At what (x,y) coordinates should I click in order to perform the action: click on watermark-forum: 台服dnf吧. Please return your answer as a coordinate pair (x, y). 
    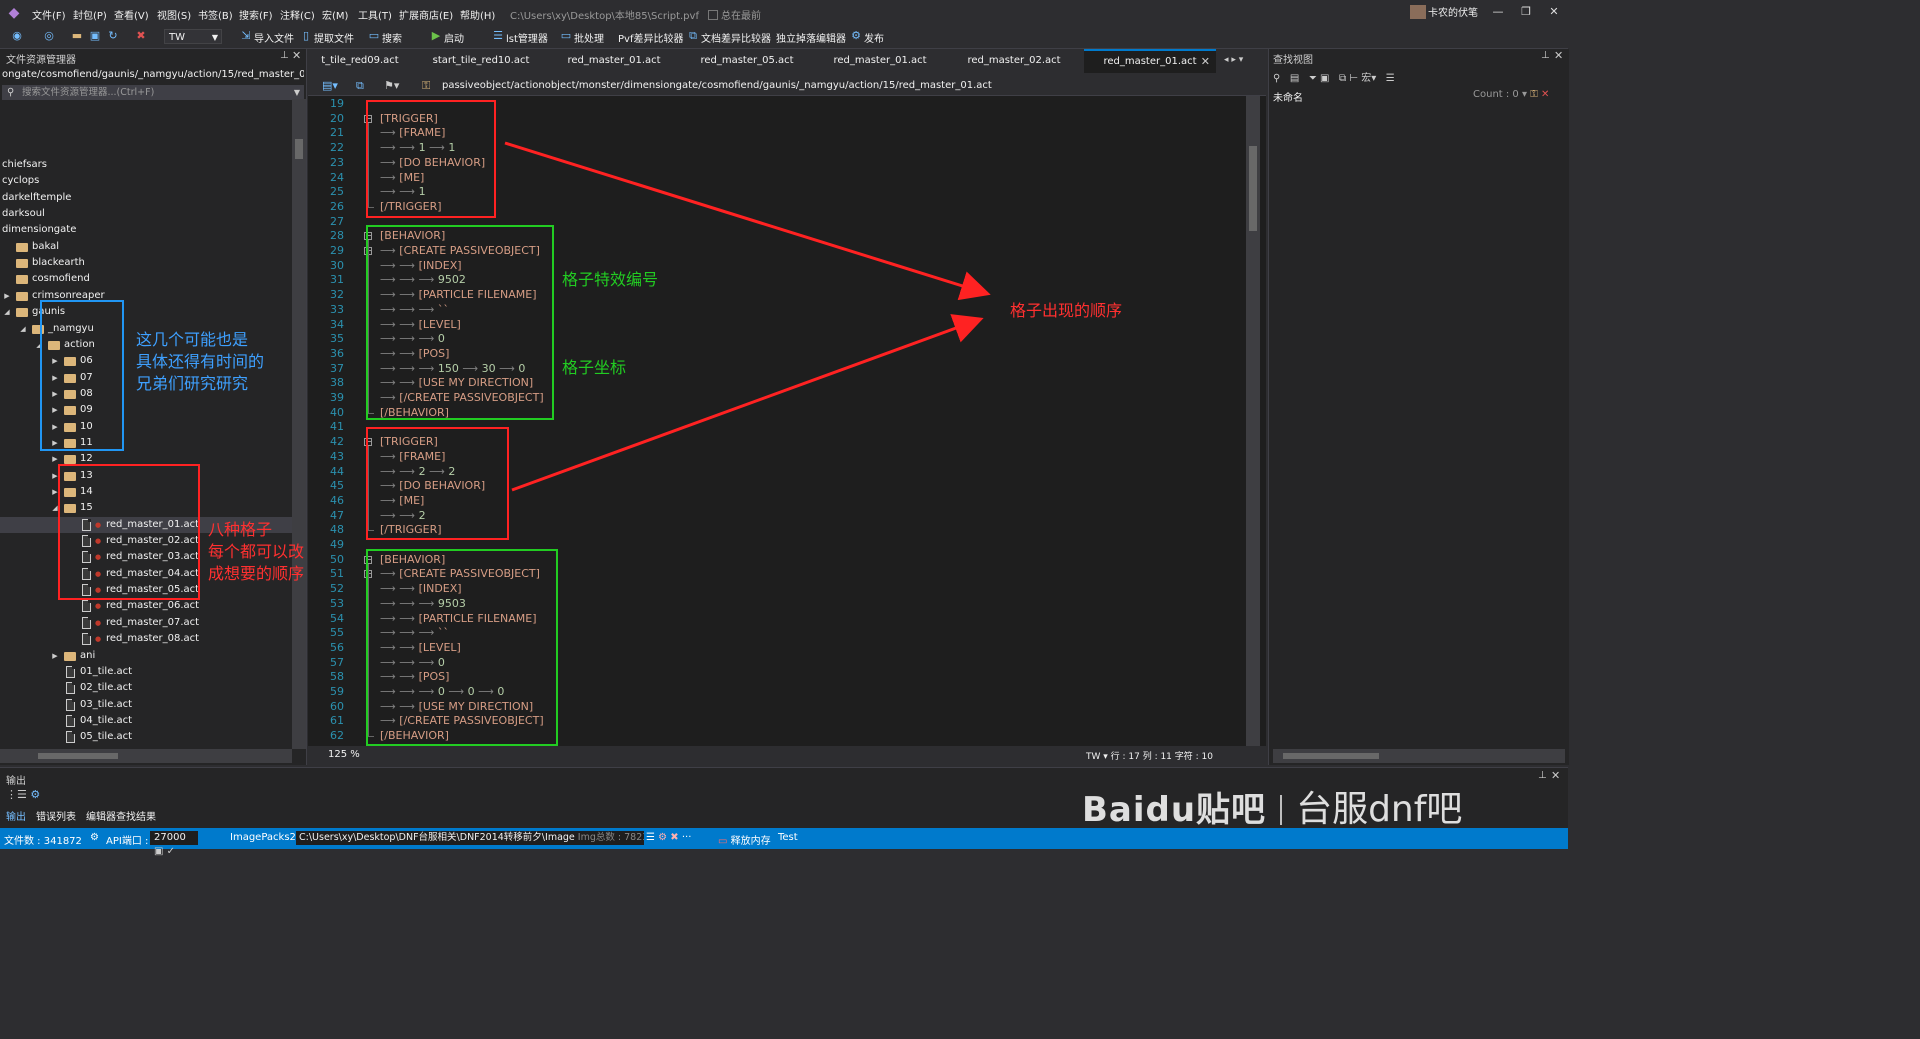
    Looking at the image, I should click on (1379, 809).